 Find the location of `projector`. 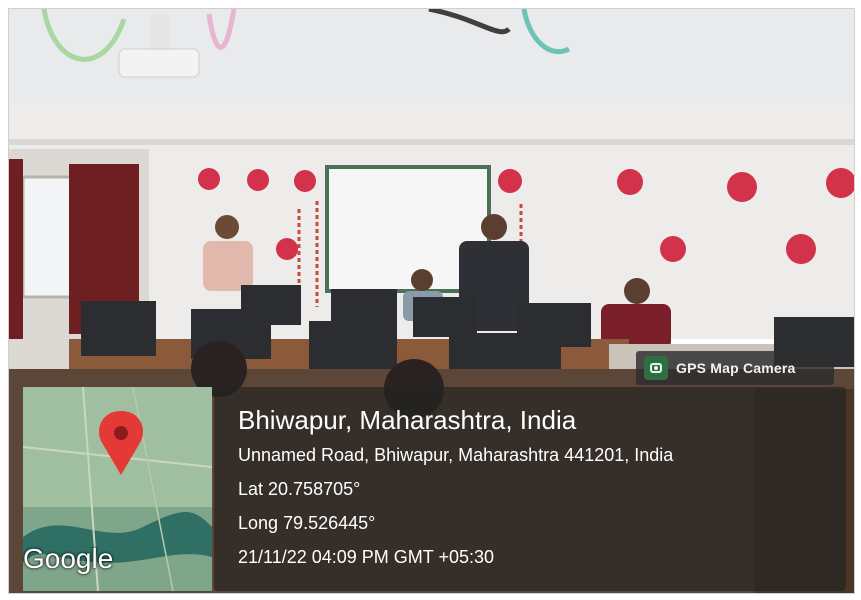

projector is located at coordinates (159, 63).